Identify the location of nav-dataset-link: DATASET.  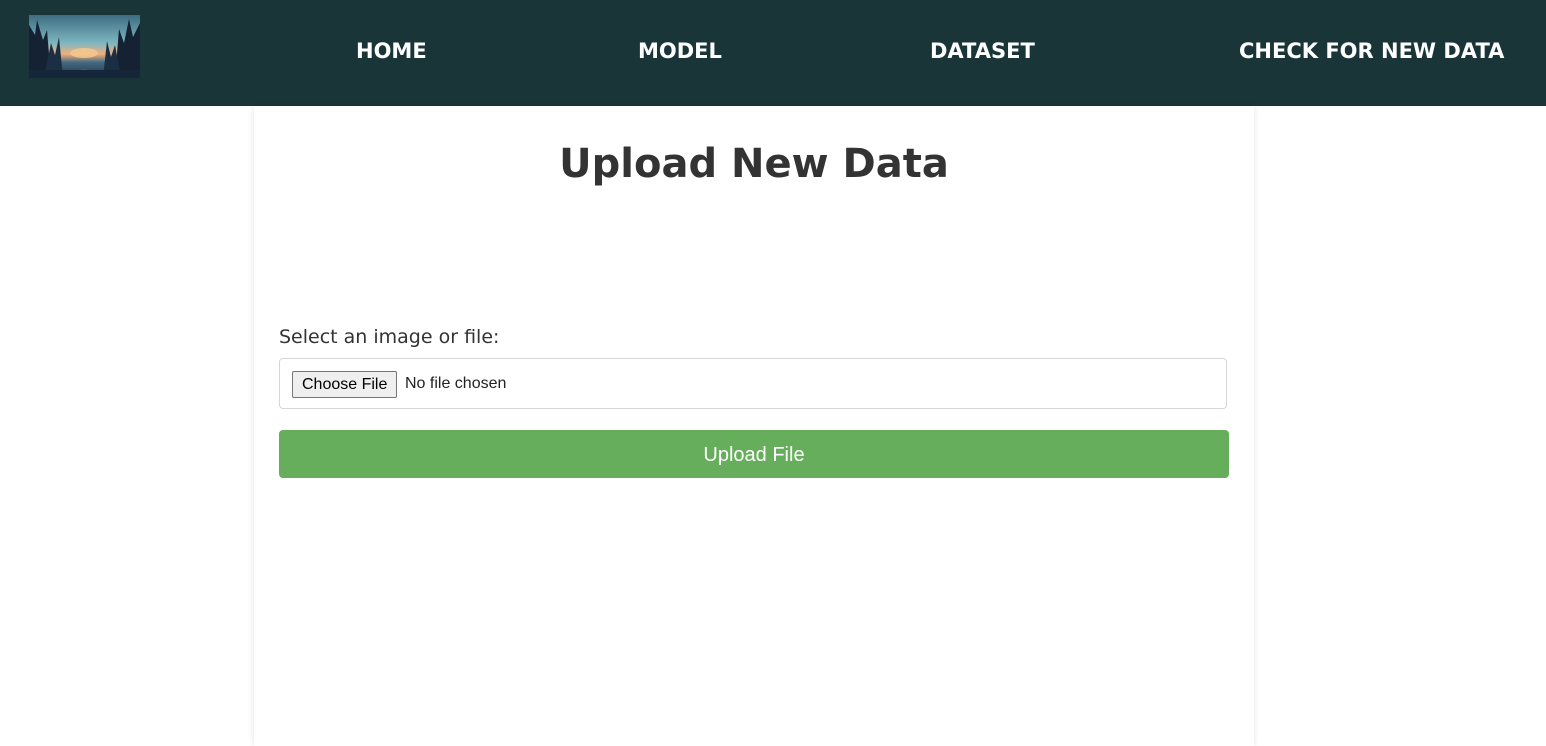
(982, 51).